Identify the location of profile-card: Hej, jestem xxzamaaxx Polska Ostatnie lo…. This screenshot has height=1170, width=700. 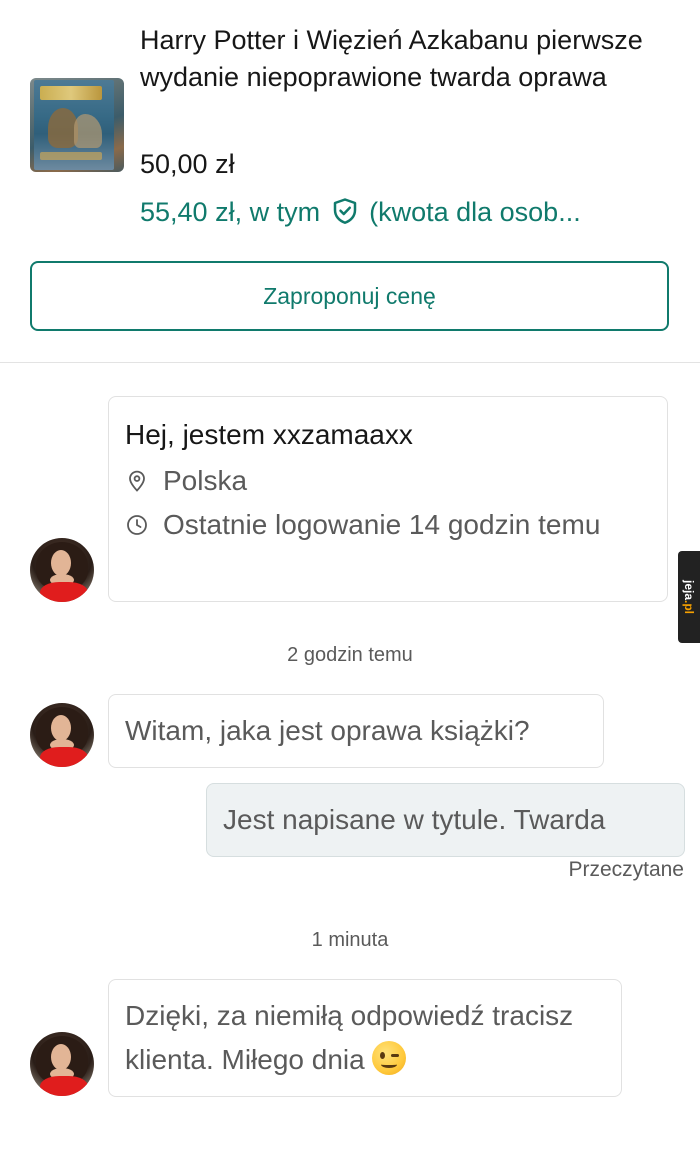
(388, 499).